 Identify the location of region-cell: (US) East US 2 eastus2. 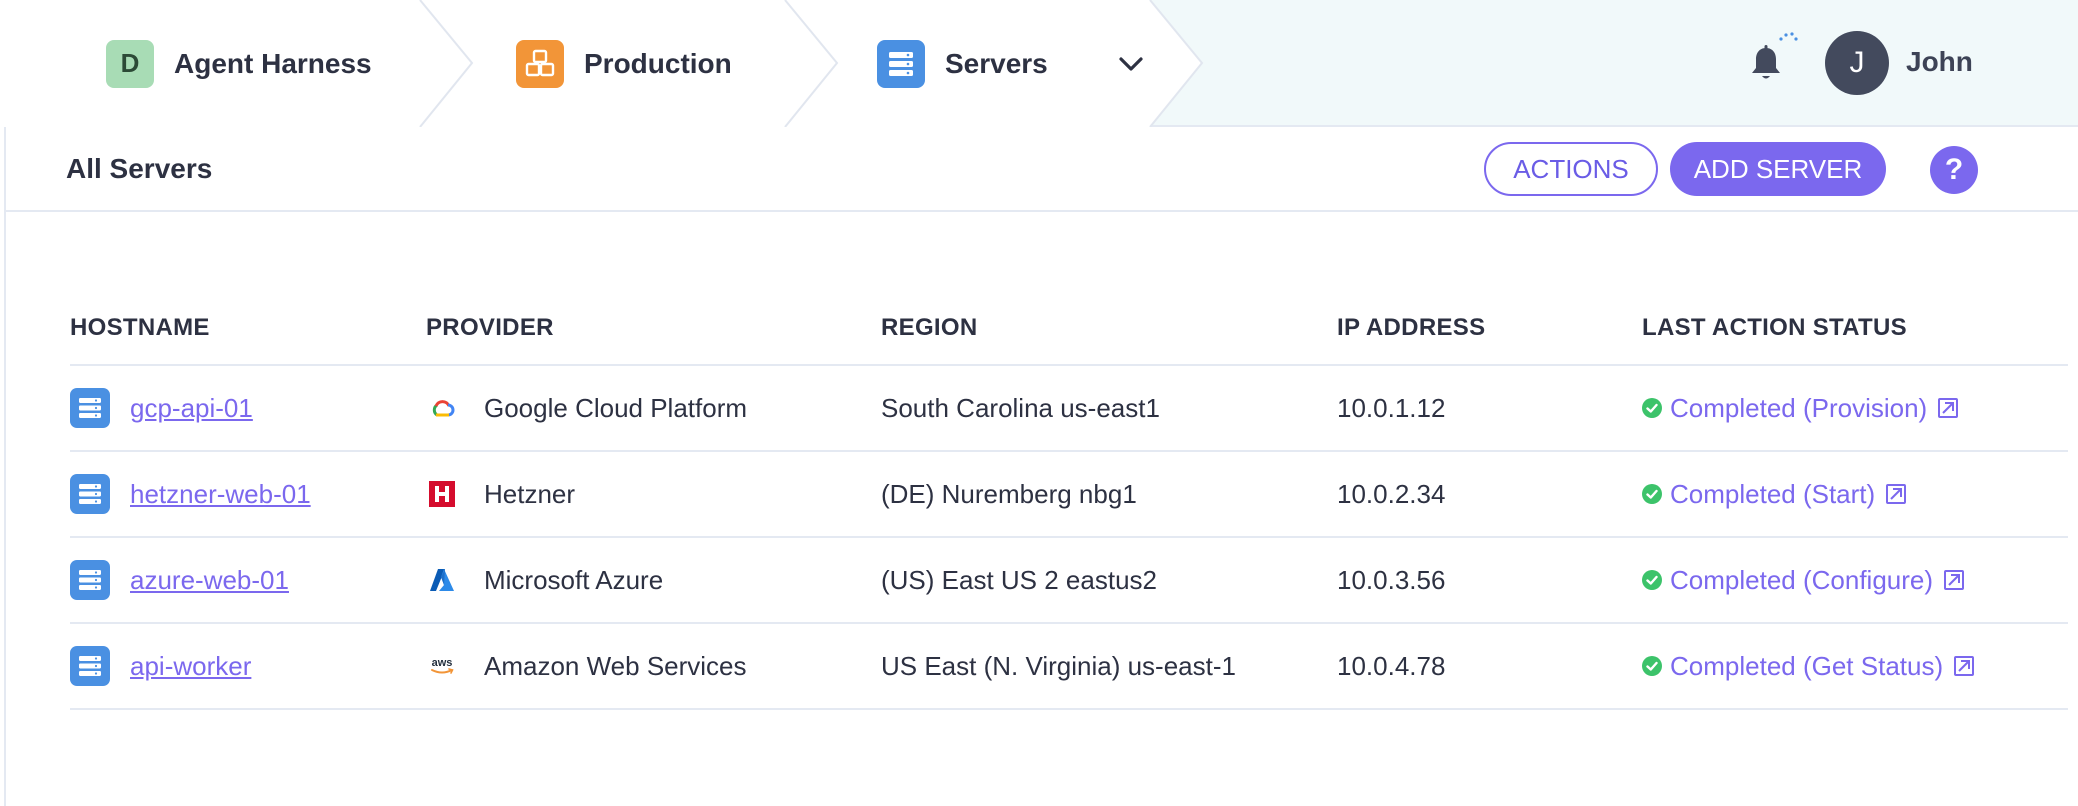
(1019, 579).